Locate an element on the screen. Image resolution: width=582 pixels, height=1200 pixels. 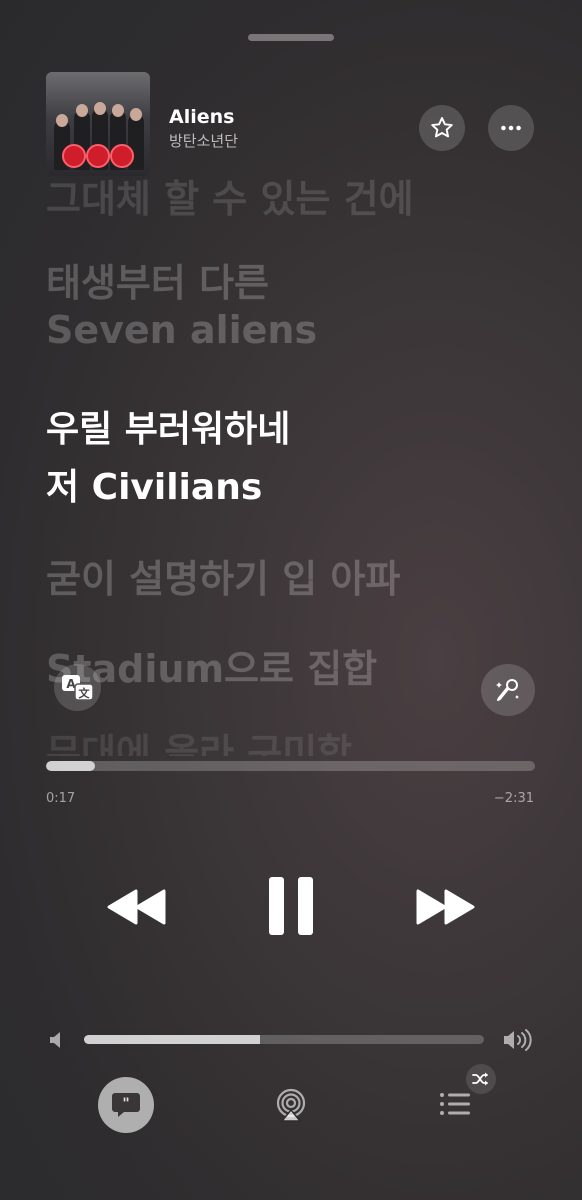
microphone-sparkle-icon is located at coordinates (507, 690).